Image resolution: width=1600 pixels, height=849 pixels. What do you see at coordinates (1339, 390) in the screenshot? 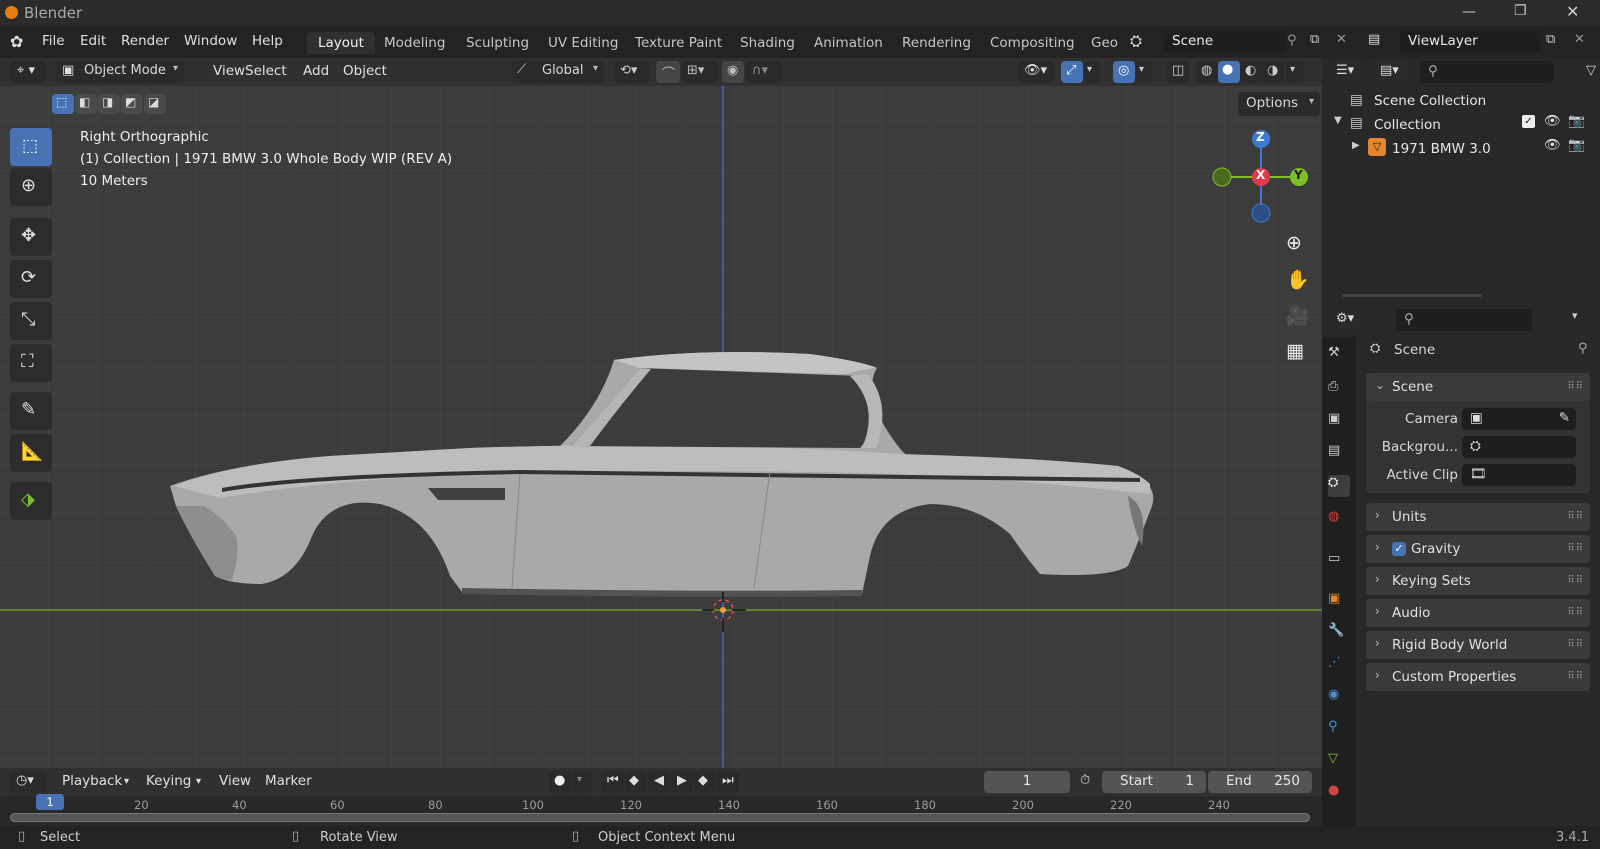
I see `render-tab-icon: ⎙` at bounding box center [1339, 390].